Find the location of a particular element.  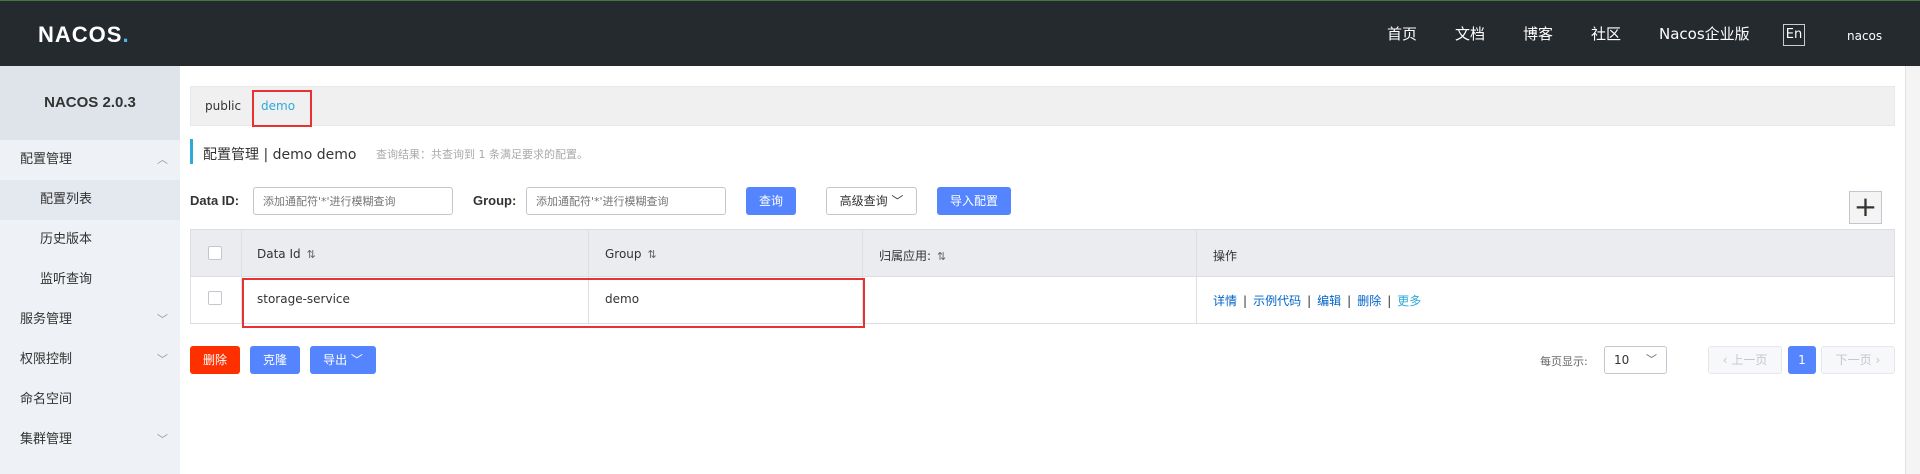

group-label: Group: is located at coordinates (495, 200).